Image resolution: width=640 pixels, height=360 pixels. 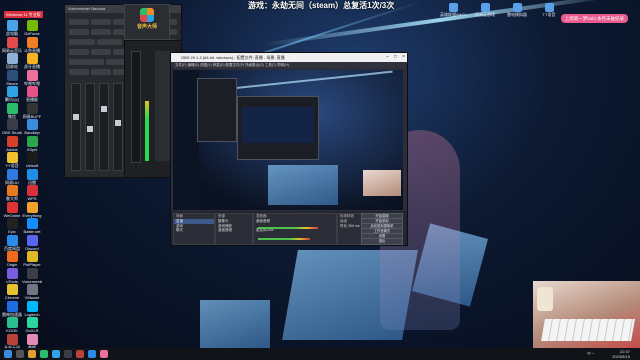 What do you see at coordinates (147, 15) in the screenshot?
I see `app-logo-icon` at bounding box center [147, 15].